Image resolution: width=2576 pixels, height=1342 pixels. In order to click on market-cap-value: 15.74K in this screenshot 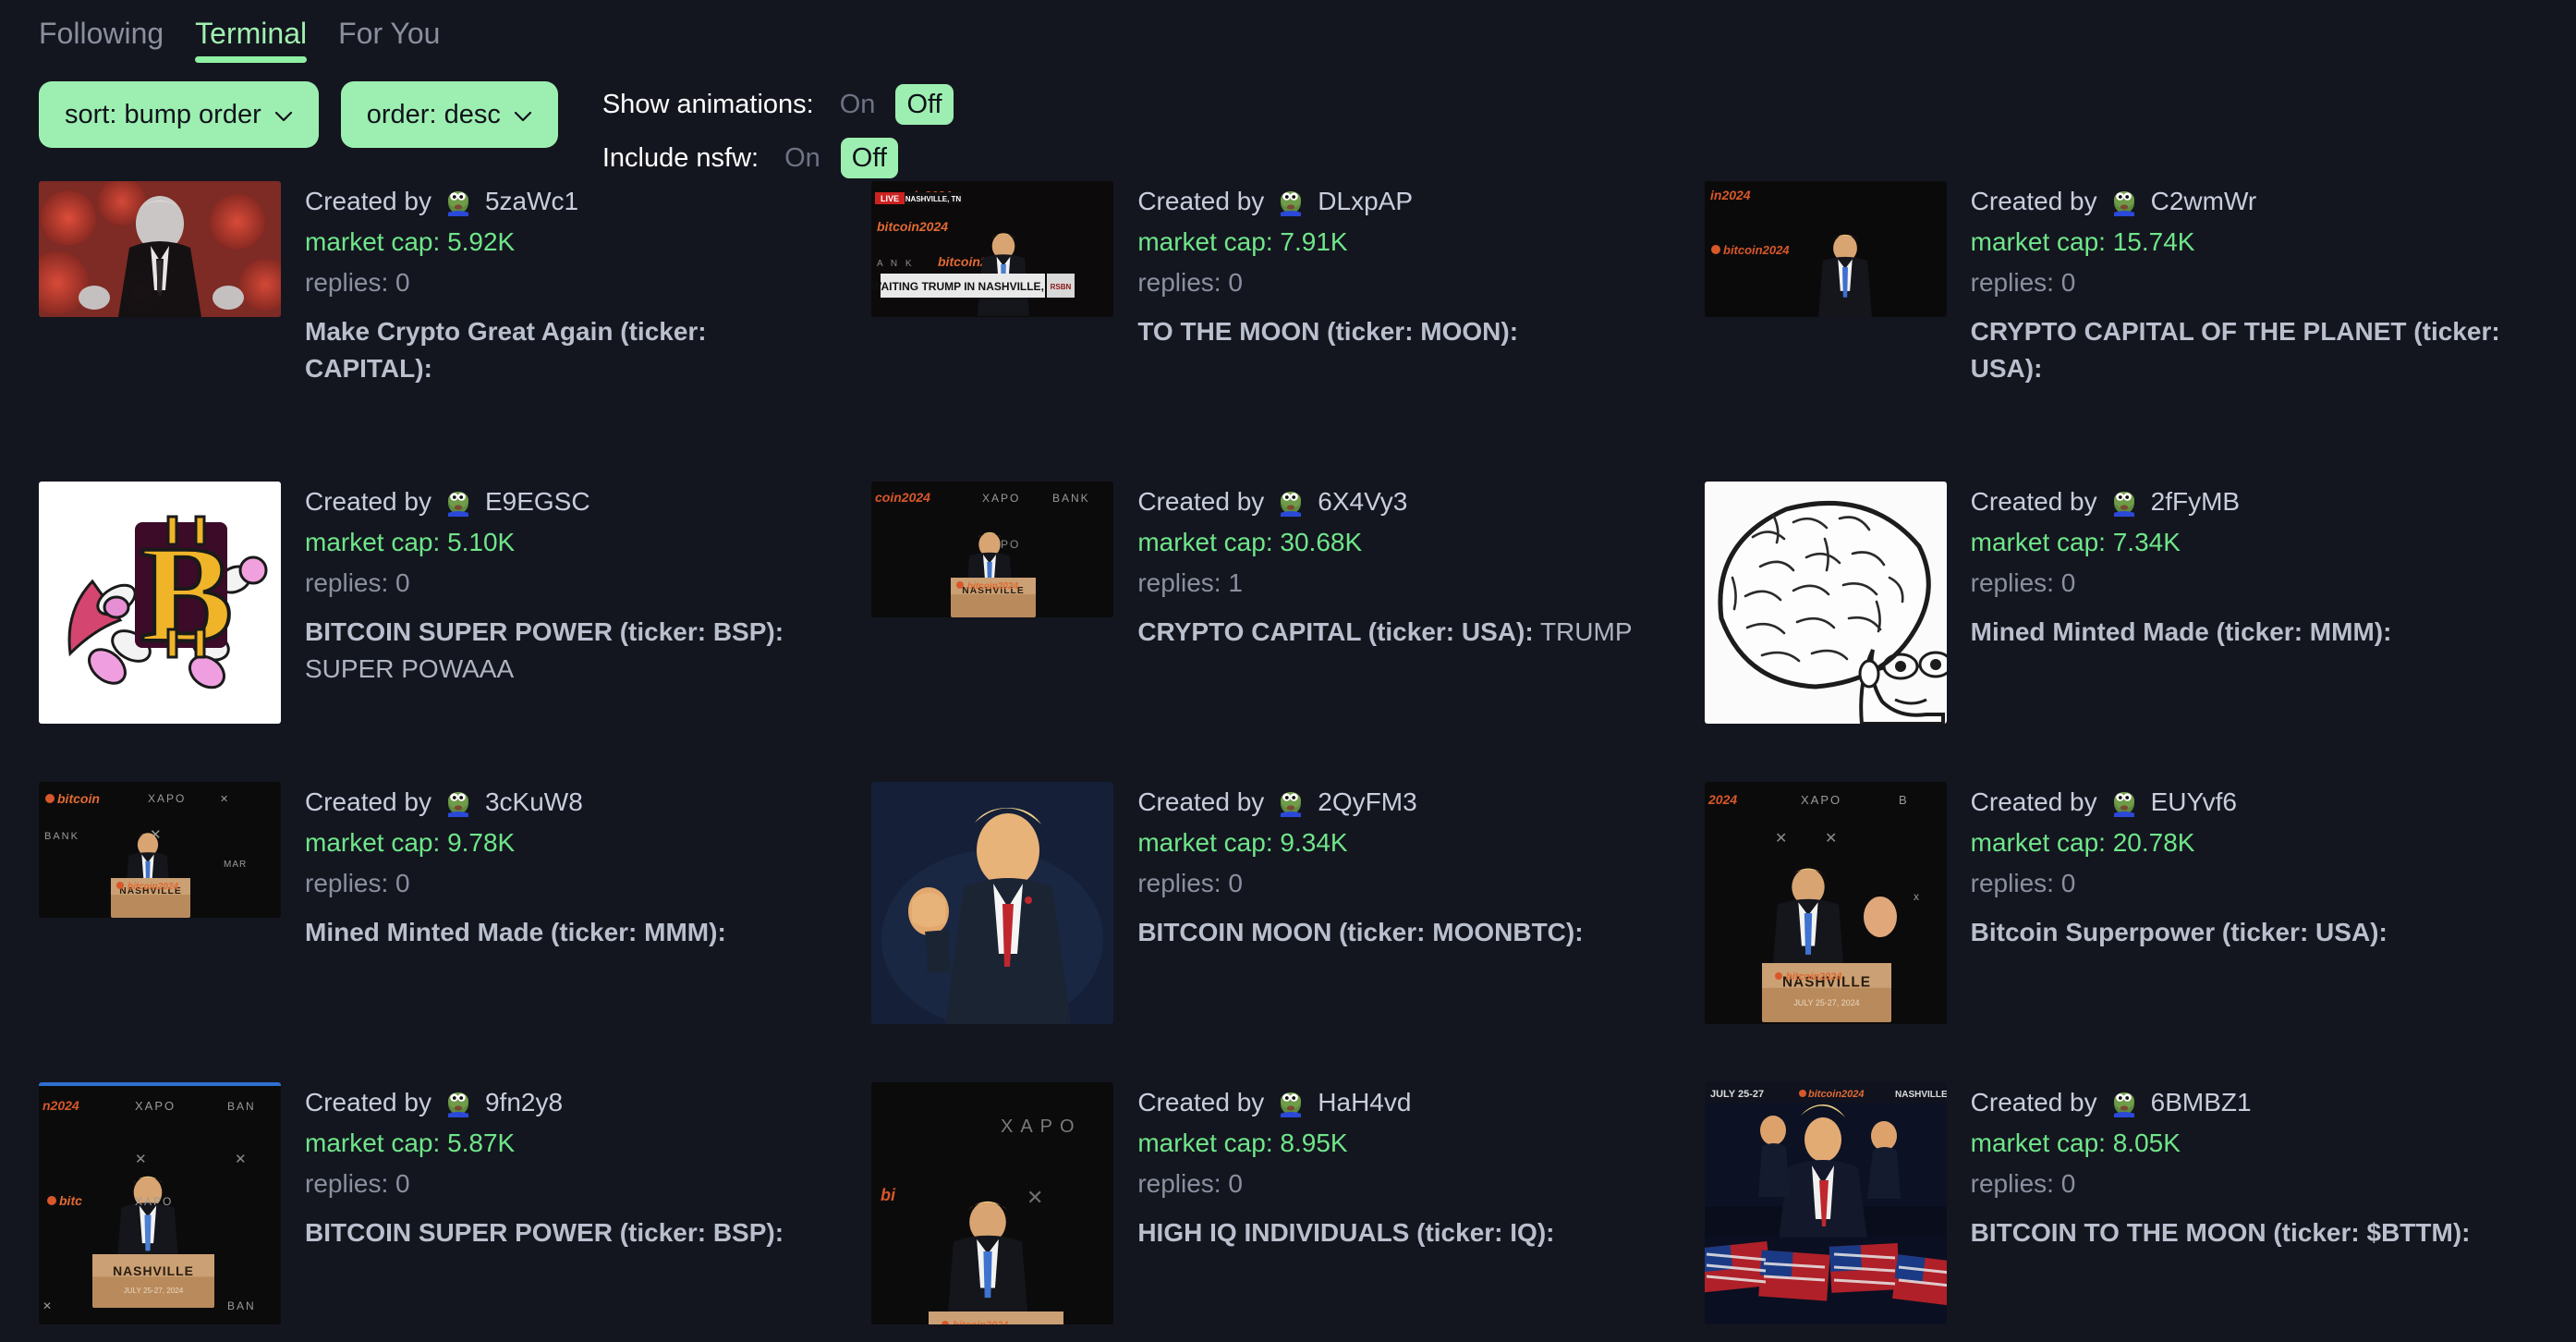, I will do `click(2153, 242)`.